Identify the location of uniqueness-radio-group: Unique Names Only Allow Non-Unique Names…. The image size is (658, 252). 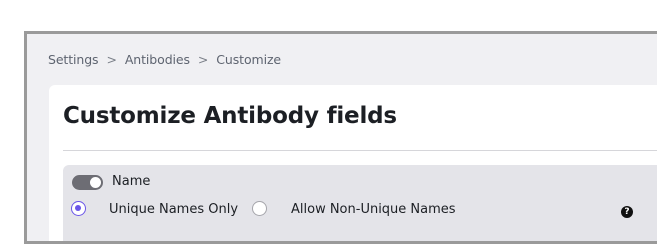
(364, 210).